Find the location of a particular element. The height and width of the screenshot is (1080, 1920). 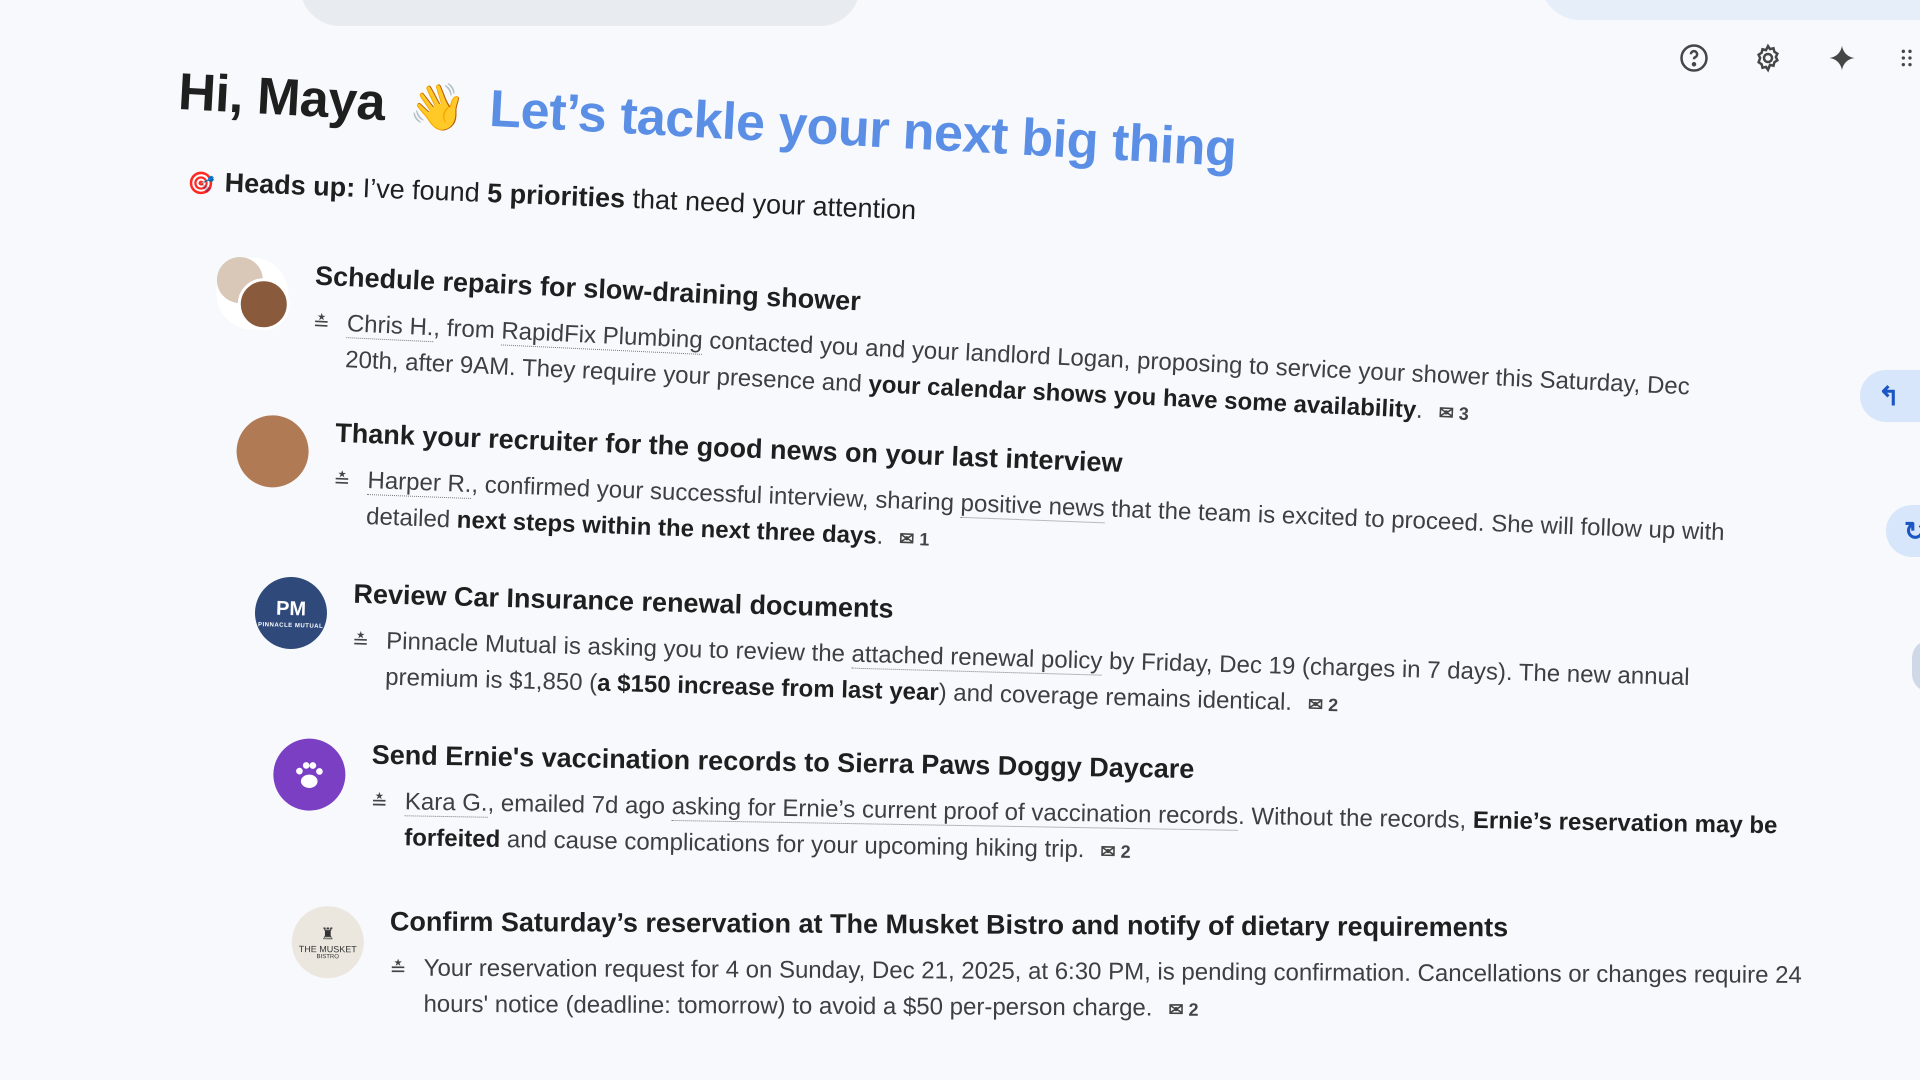

musket-logo-icon: ♜ is located at coordinates (328, 935).